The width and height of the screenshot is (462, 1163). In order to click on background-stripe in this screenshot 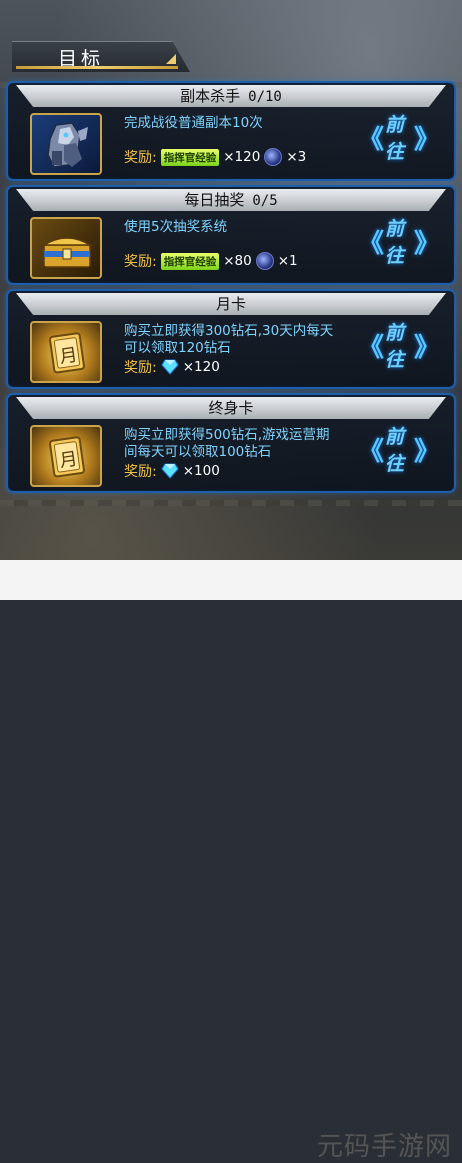, I will do `click(231, 503)`.